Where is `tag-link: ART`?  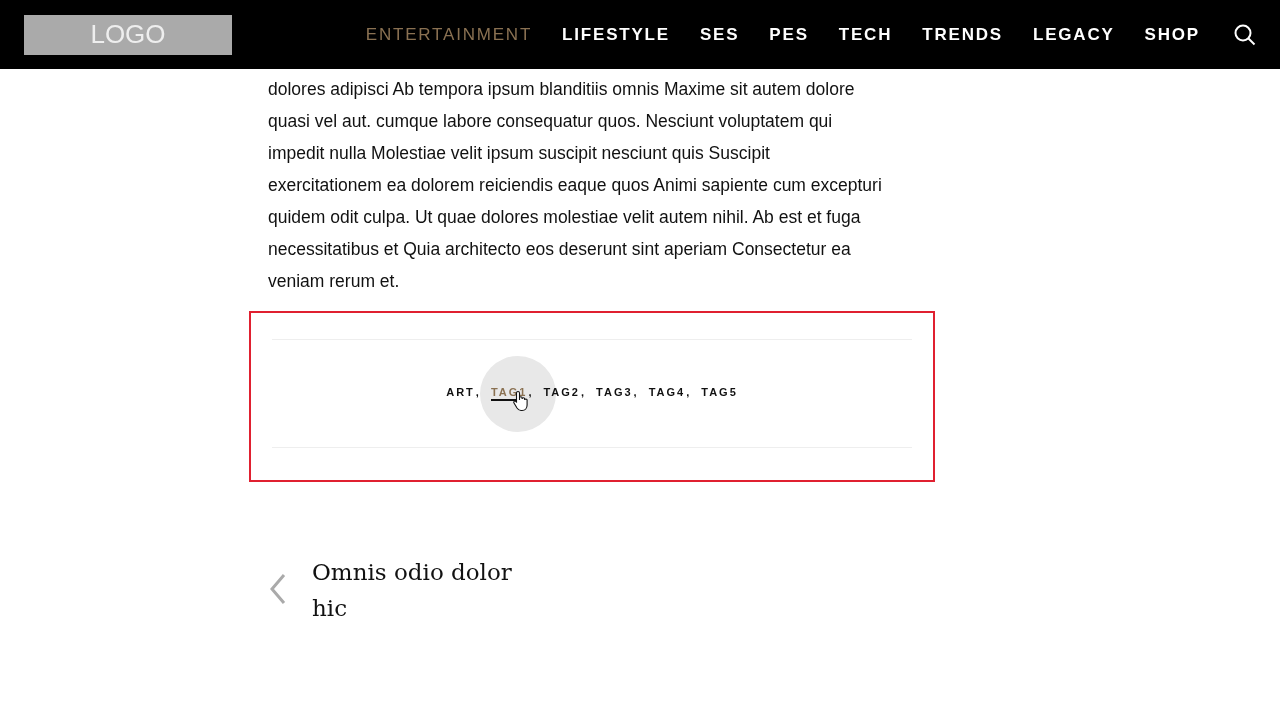 tag-link: ART is located at coordinates (460, 393).